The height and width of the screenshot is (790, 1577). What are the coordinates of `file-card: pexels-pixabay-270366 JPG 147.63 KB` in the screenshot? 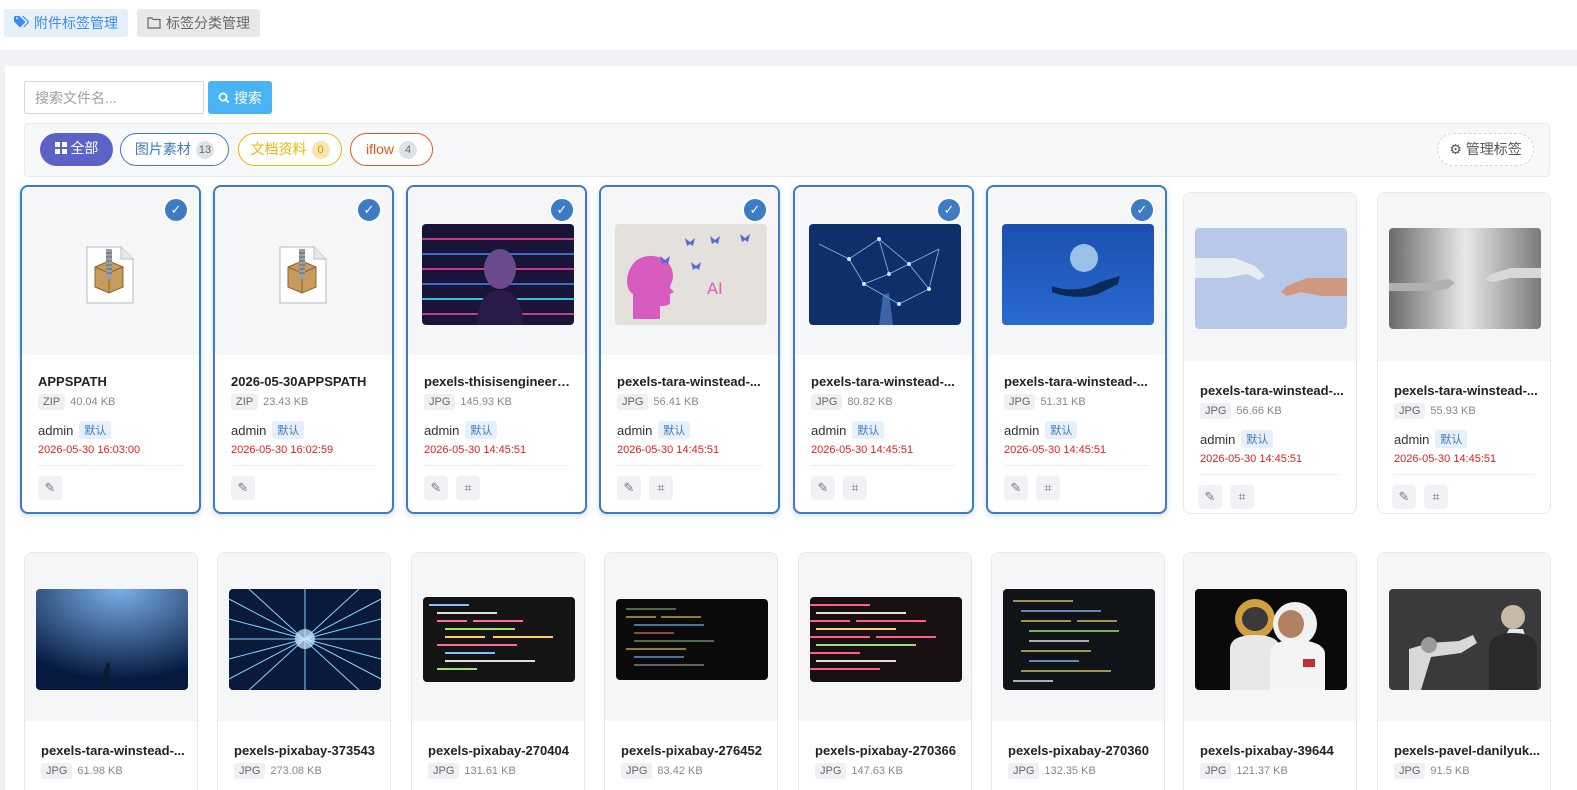 It's located at (885, 671).